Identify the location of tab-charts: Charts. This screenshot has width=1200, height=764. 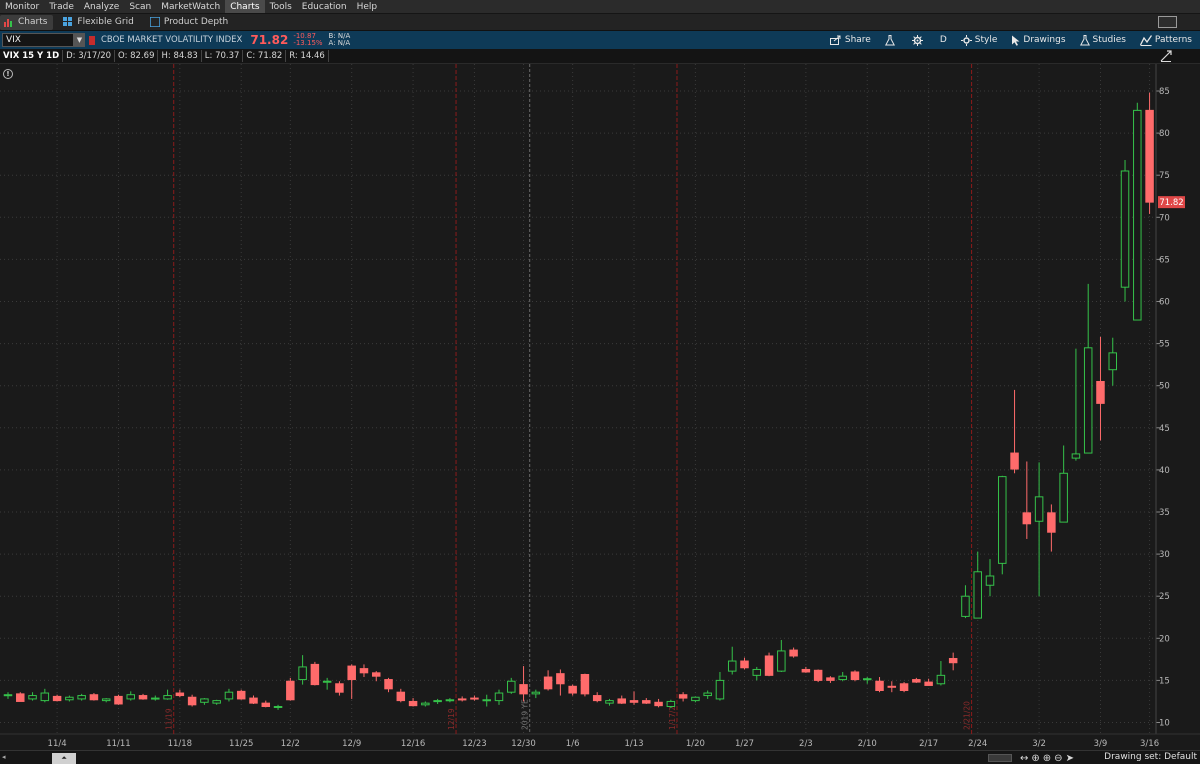
(27, 22).